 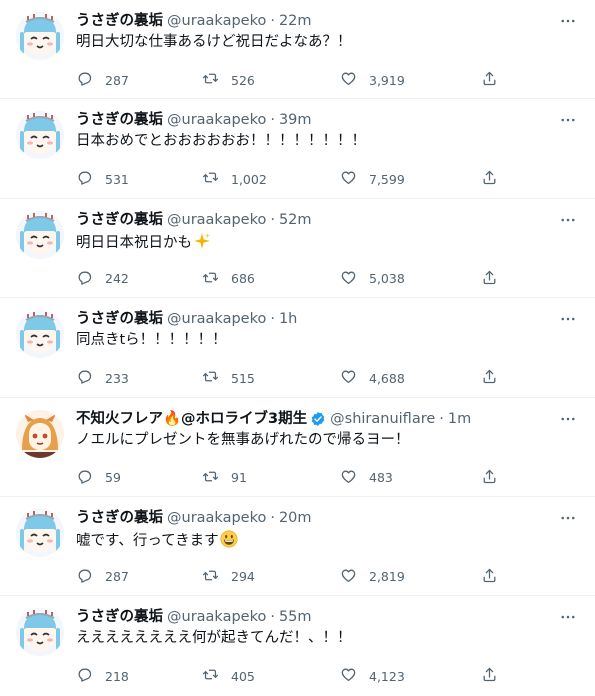 What do you see at coordinates (387, 80) in the screenshot?
I see `like-count: 3,919` at bounding box center [387, 80].